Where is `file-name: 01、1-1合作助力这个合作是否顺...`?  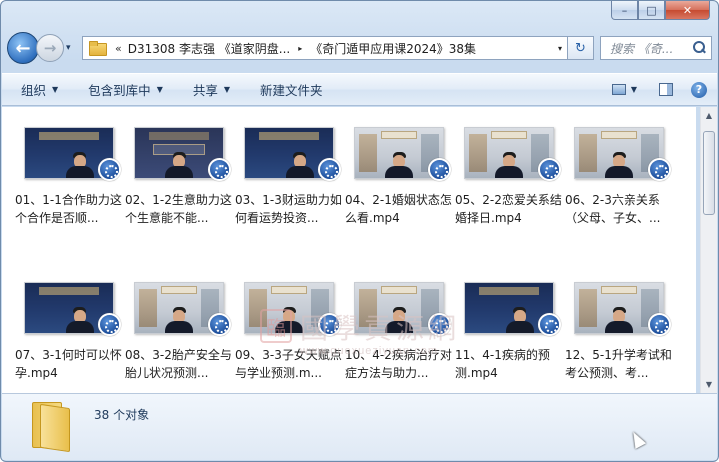
file-name: 01、1-1合作助力这个合作是否顺... is located at coordinates (68, 209).